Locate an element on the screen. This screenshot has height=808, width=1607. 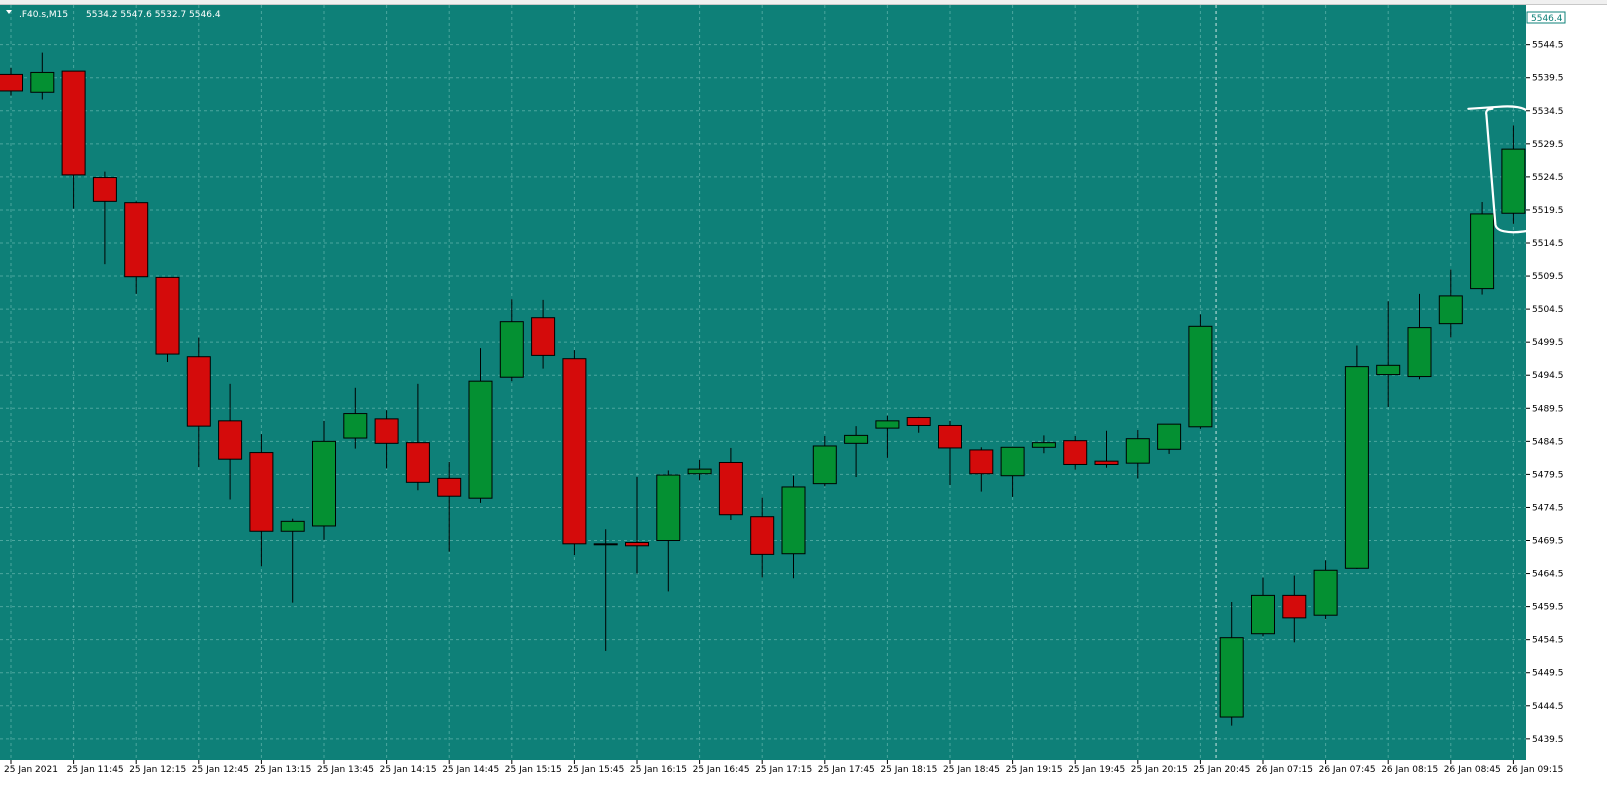
price-tick-label: 5459.5 is located at coordinates (1548, 608).